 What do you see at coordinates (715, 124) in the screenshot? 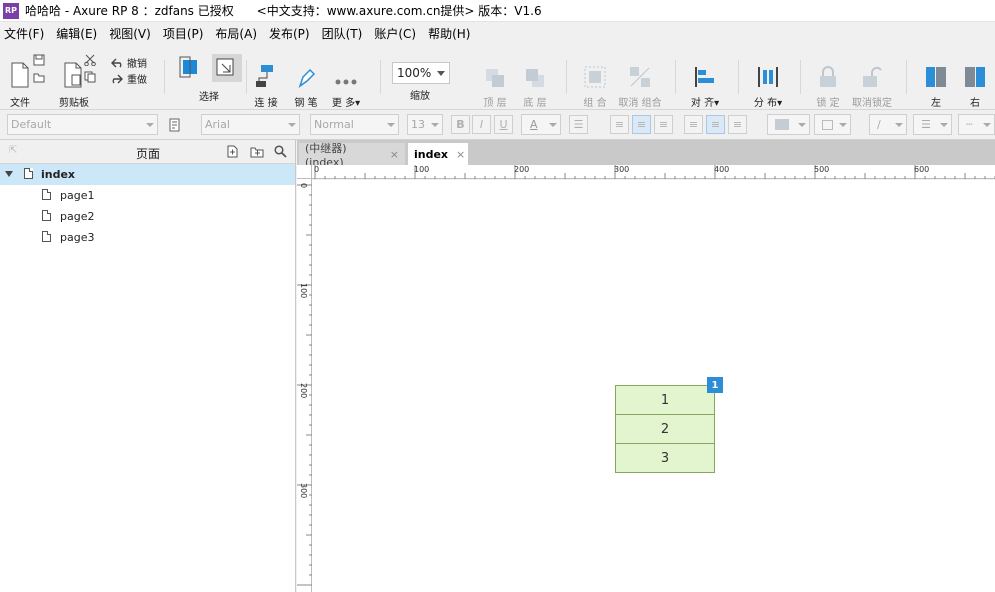
I see `valign-middle-icon: ≡` at bounding box center [715, 124].